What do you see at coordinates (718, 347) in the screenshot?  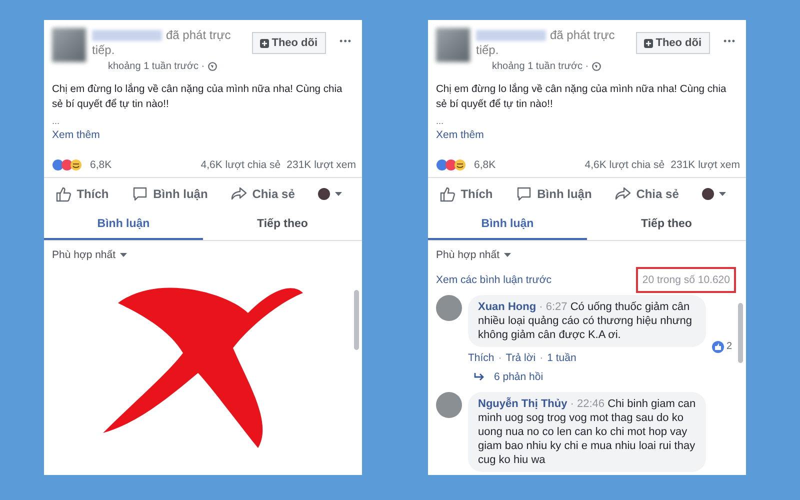 I see `like-icon` at bounding box center [718, 347].